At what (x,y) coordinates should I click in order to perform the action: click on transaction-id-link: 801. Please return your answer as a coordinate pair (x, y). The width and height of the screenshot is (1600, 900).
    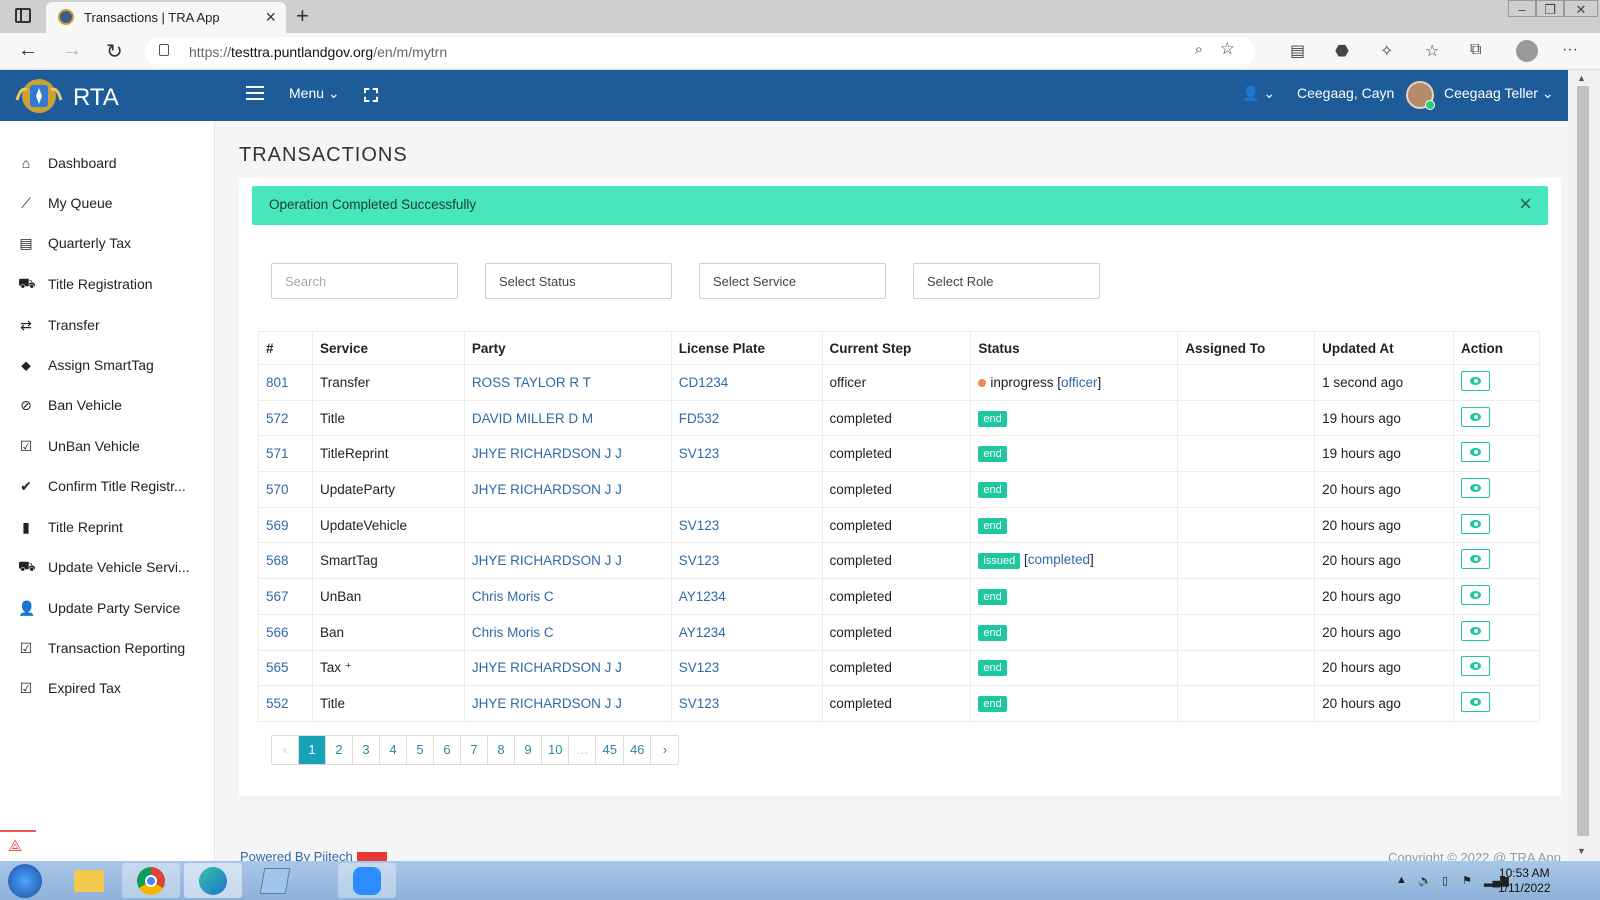
    Looking at the image, I should click on (277, 382).